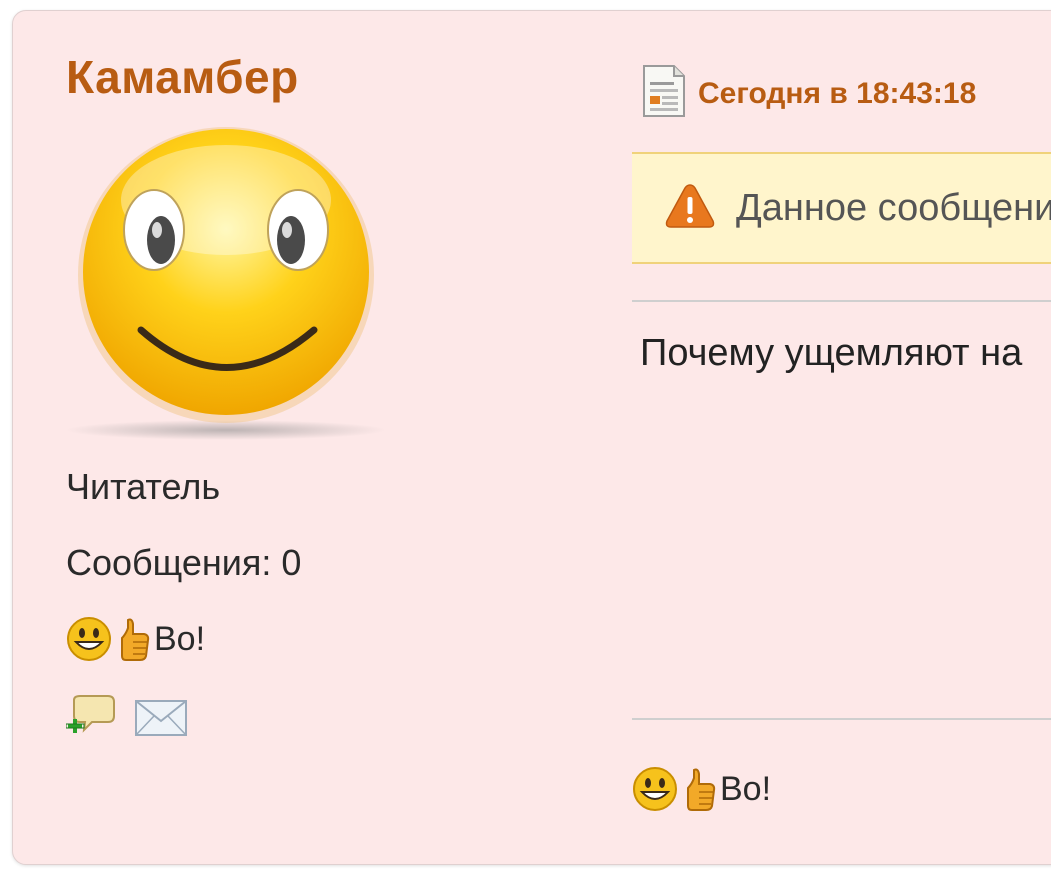 The image size is (1051, 883). Describe the element at coordinates (126, 720) in the screenshot. I see `user-actions` at that location.